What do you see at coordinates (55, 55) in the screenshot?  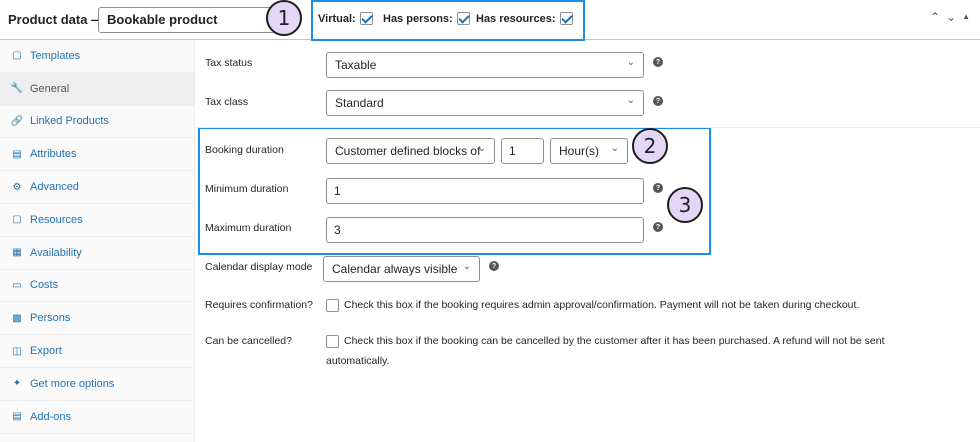 I see `tab-label: Templates` at bounding box center [55, 55].